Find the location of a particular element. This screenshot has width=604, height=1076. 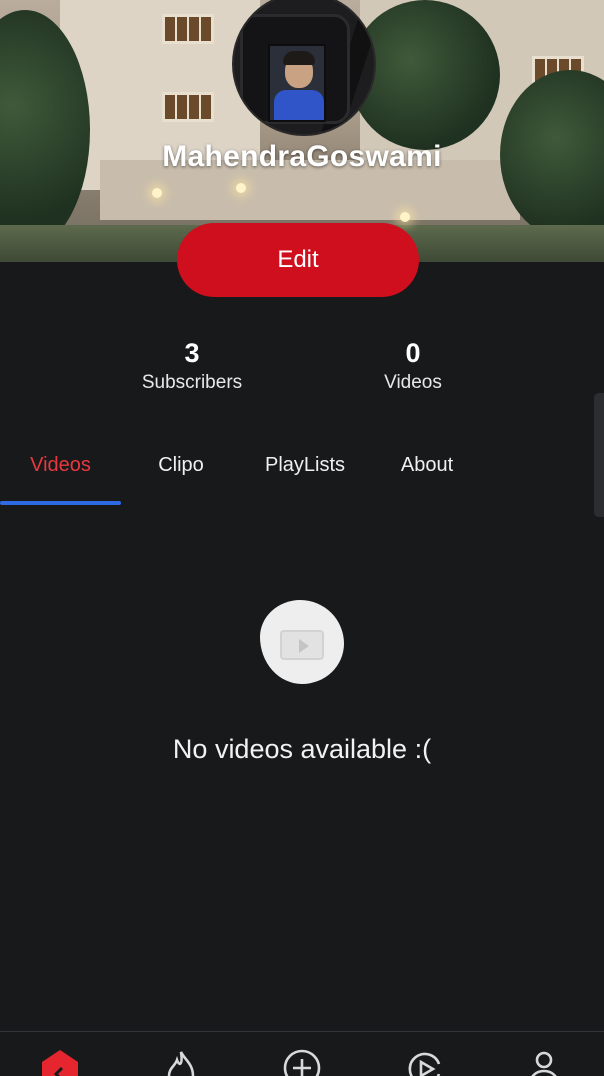

bottom-navigation is located at coordinates (302, 1053).